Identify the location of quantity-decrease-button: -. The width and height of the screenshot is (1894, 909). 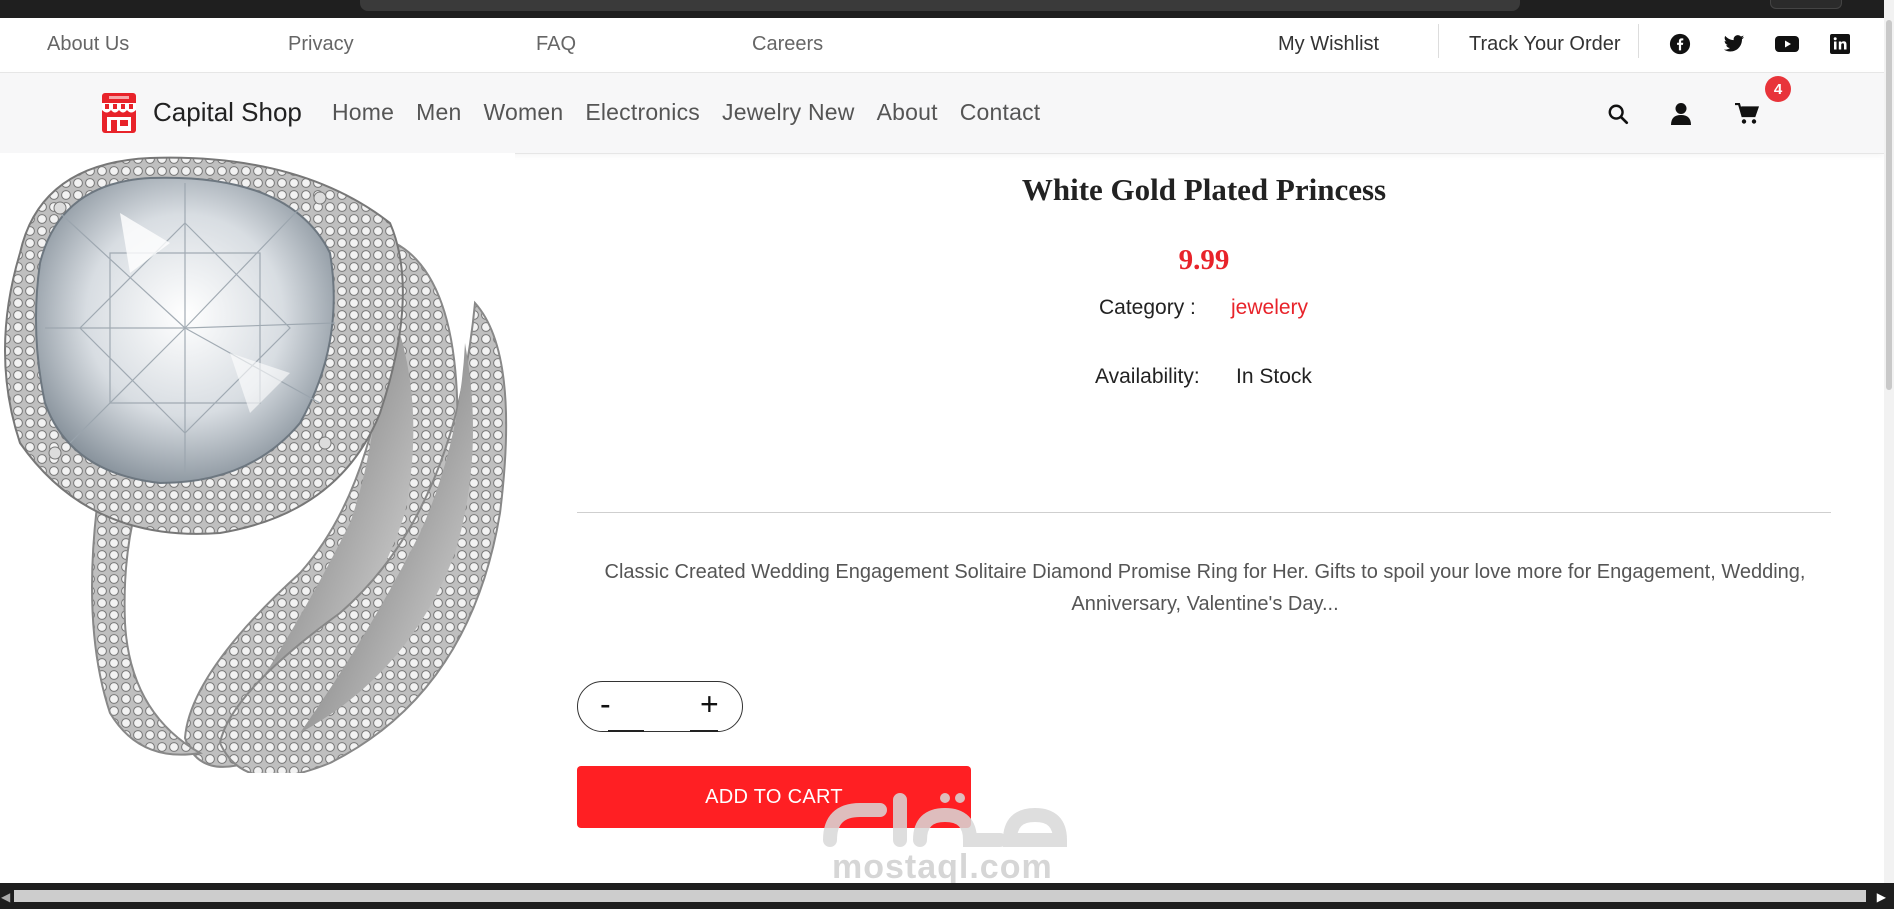
(605, 704).